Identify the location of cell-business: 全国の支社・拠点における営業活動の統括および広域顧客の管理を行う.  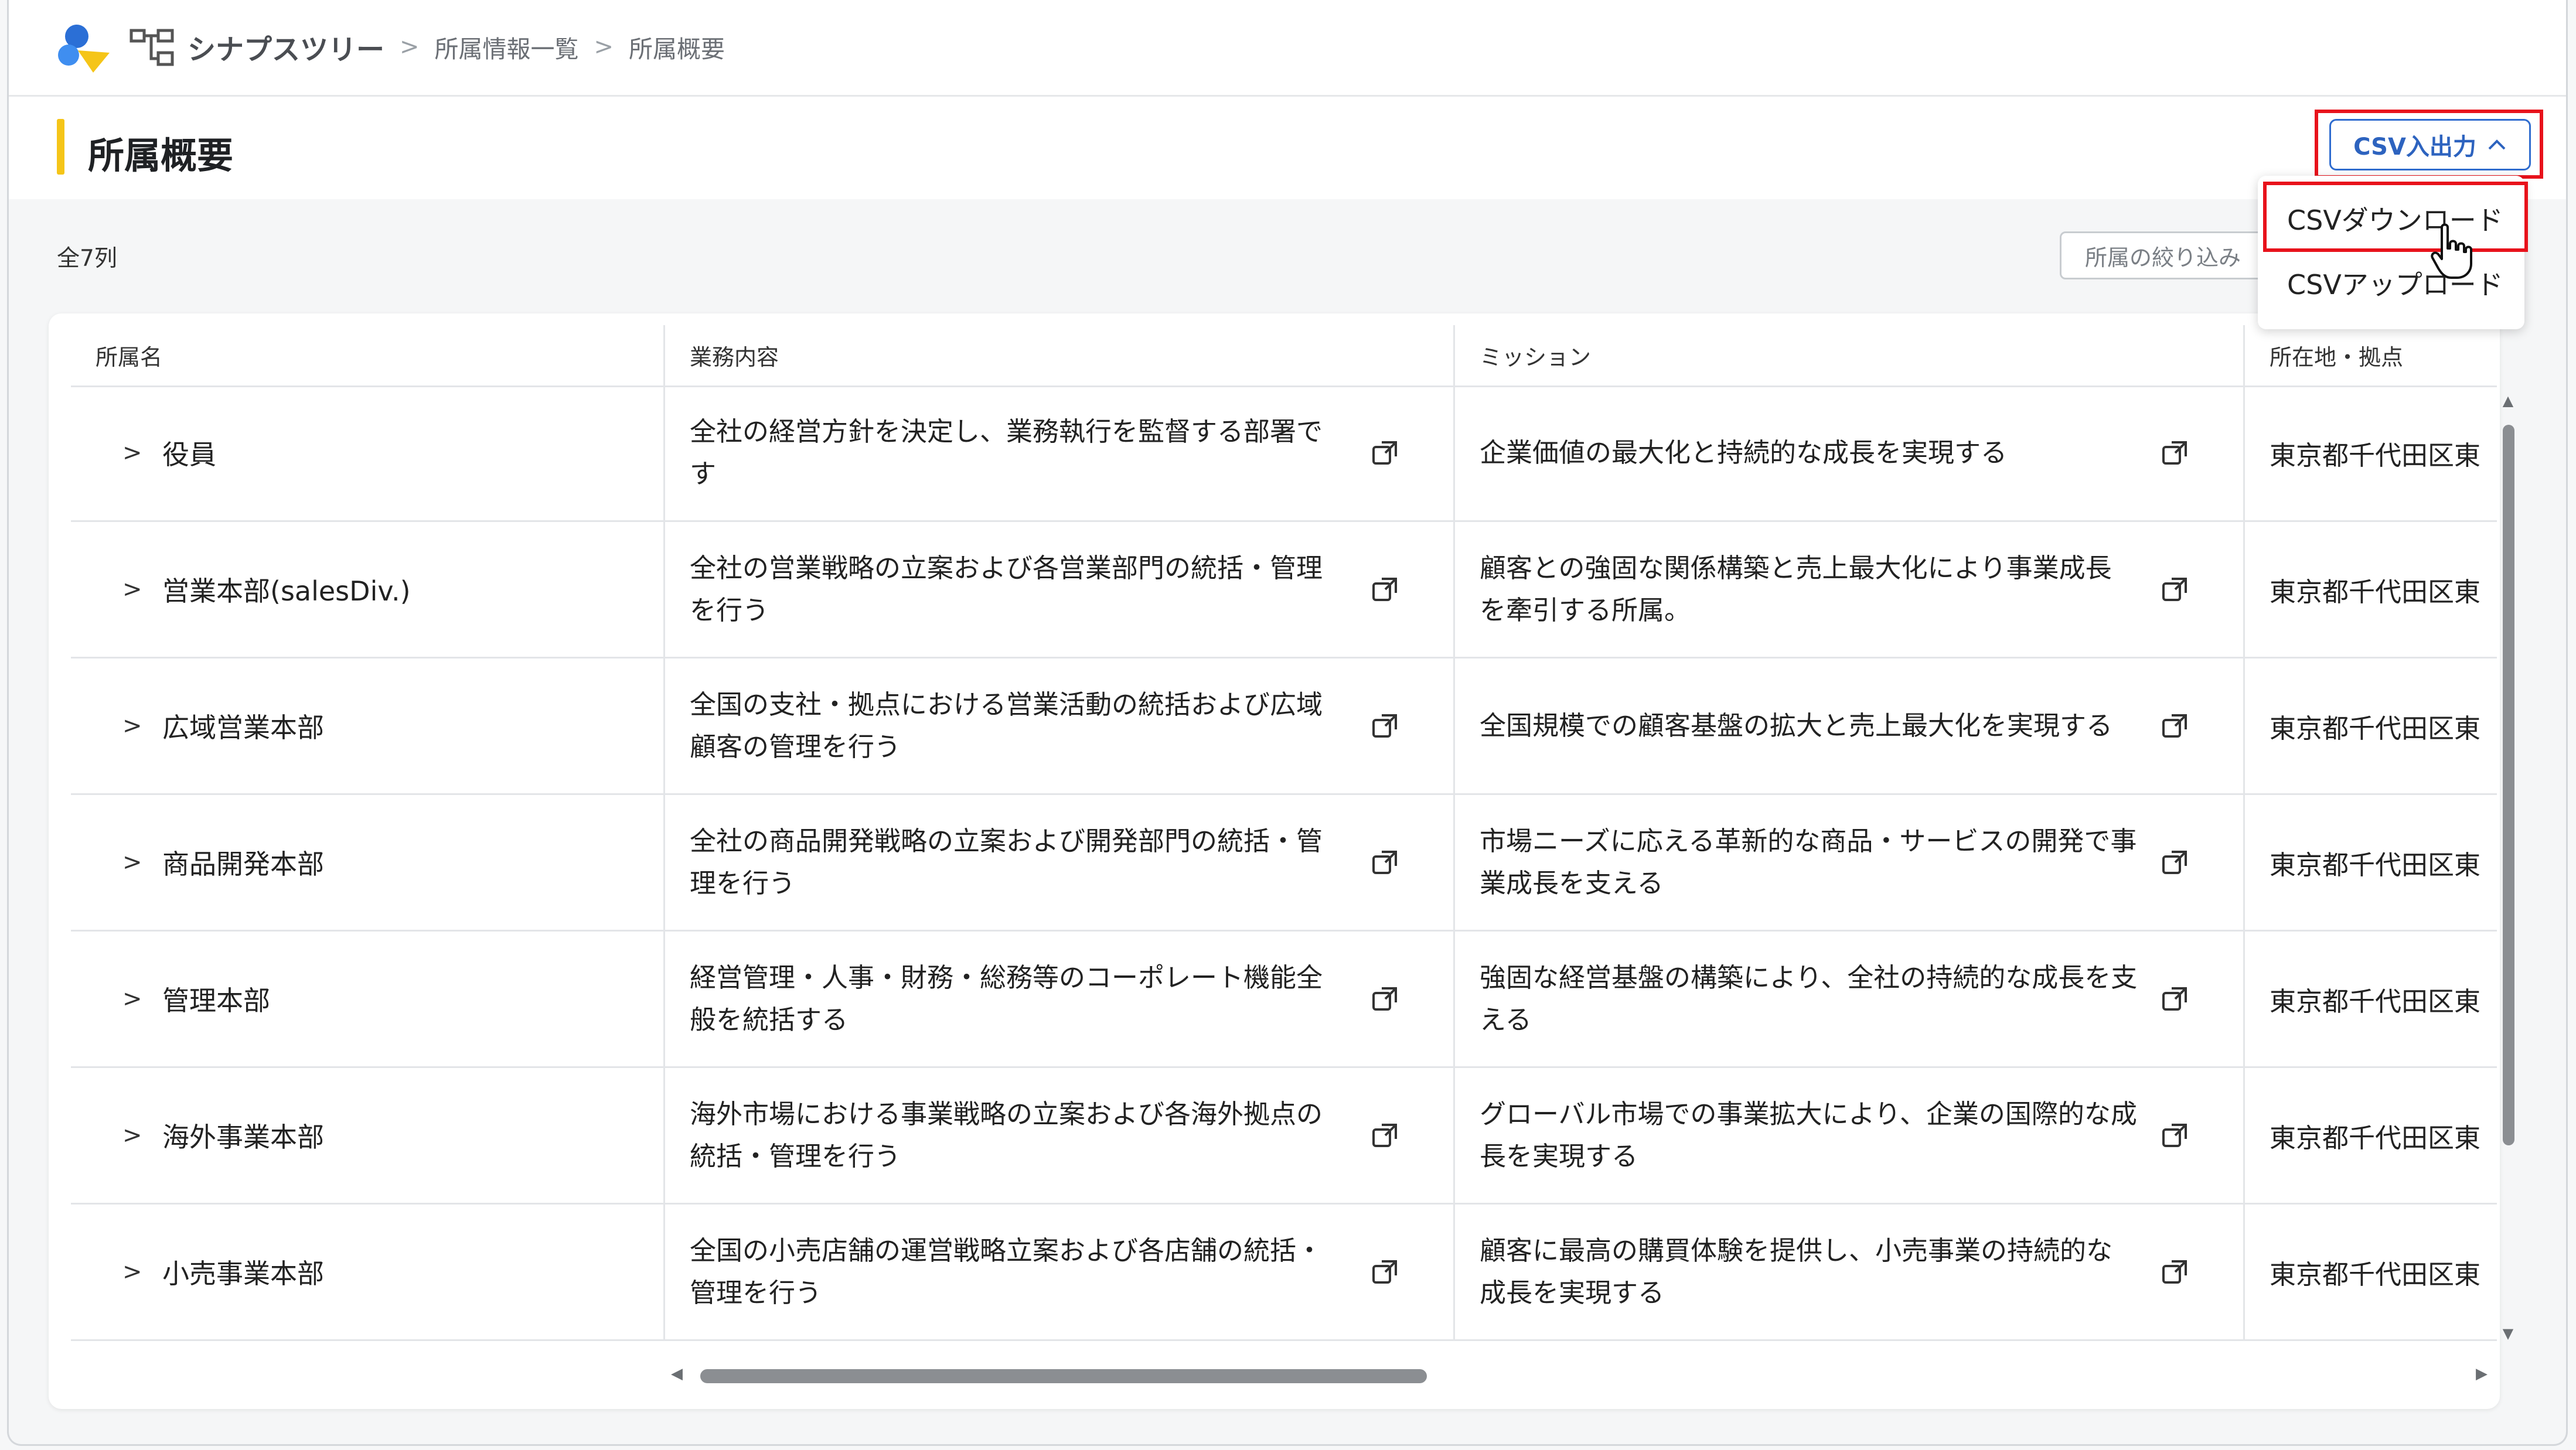
(1060, 726).